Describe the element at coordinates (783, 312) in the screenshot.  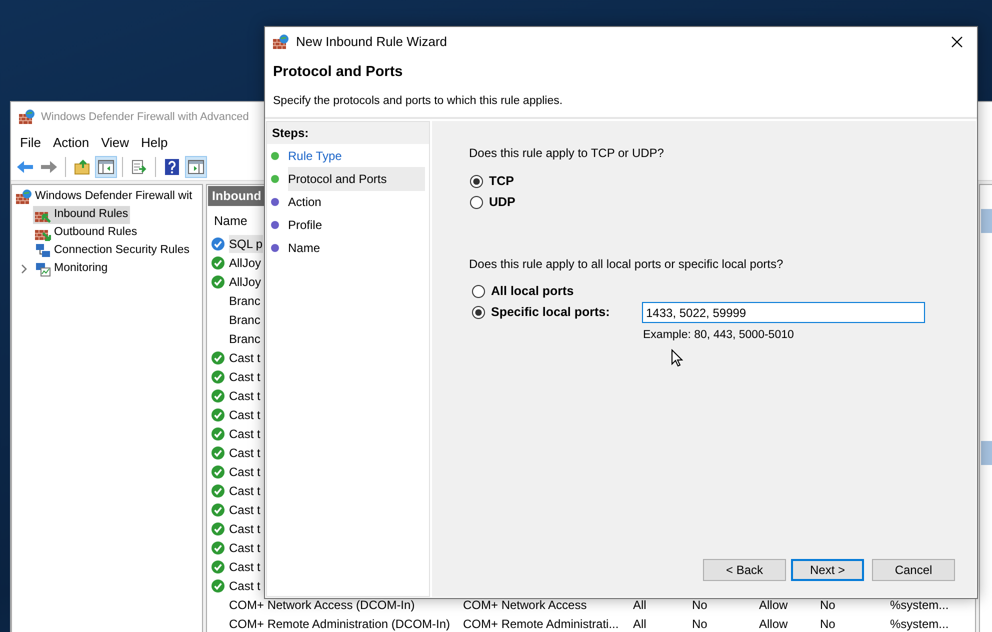
I see `port-field: 1433, 5022, 59999` at that location.